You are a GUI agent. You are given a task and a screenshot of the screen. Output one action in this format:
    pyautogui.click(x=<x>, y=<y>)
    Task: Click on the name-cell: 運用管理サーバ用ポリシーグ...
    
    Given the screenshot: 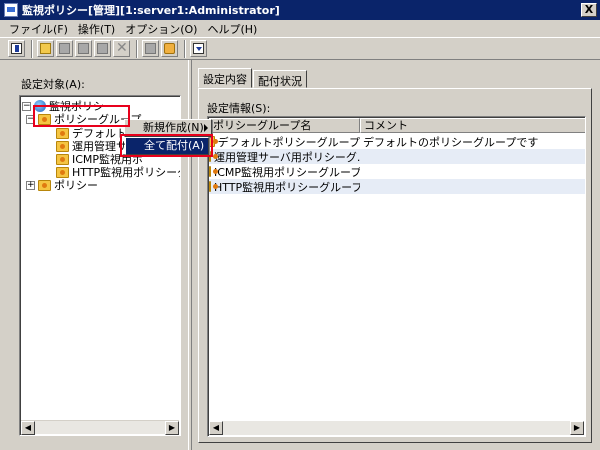 What is the action you would take?
    pyautogui.click(x=284, y=157)
    